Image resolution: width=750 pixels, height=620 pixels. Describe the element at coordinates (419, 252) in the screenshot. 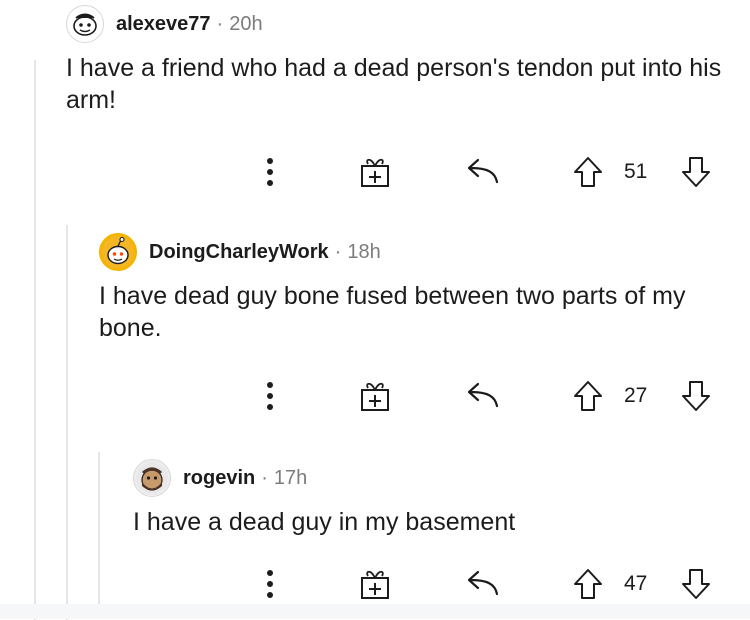

I see `comment-header: DoingCharleyWork · 18h` at that location.